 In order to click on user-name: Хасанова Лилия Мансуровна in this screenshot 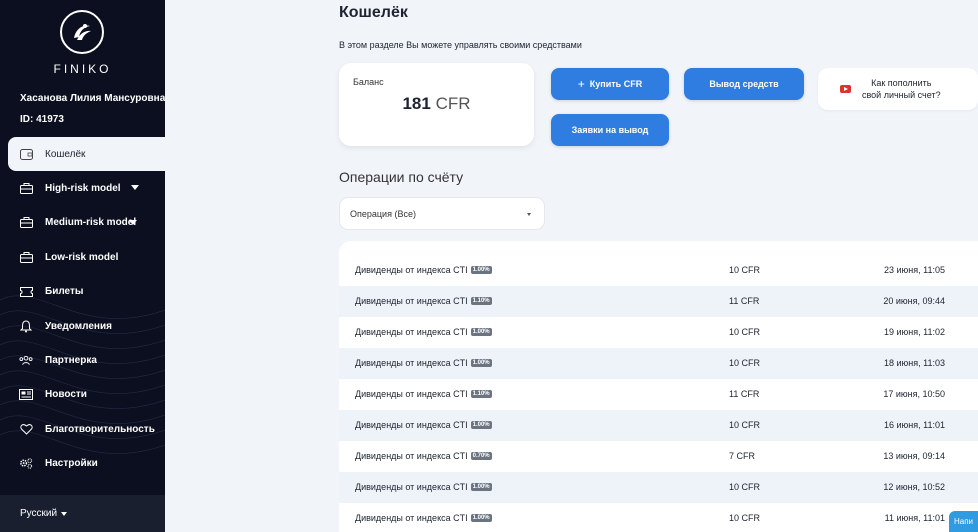, I will do `click(92, 98)`.